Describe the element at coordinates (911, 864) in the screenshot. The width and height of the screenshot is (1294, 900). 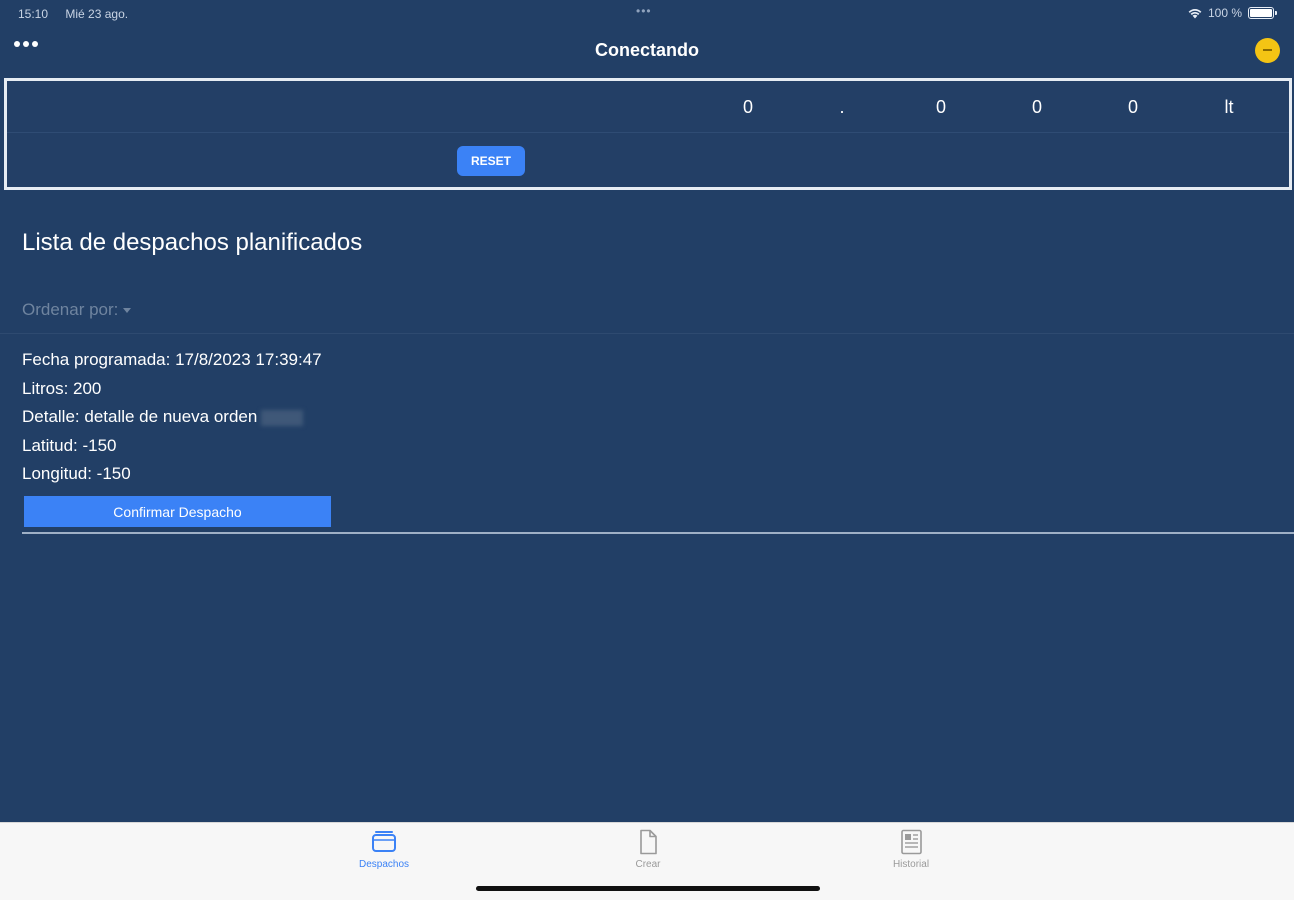
I see `tab-label: Historial` at that location.